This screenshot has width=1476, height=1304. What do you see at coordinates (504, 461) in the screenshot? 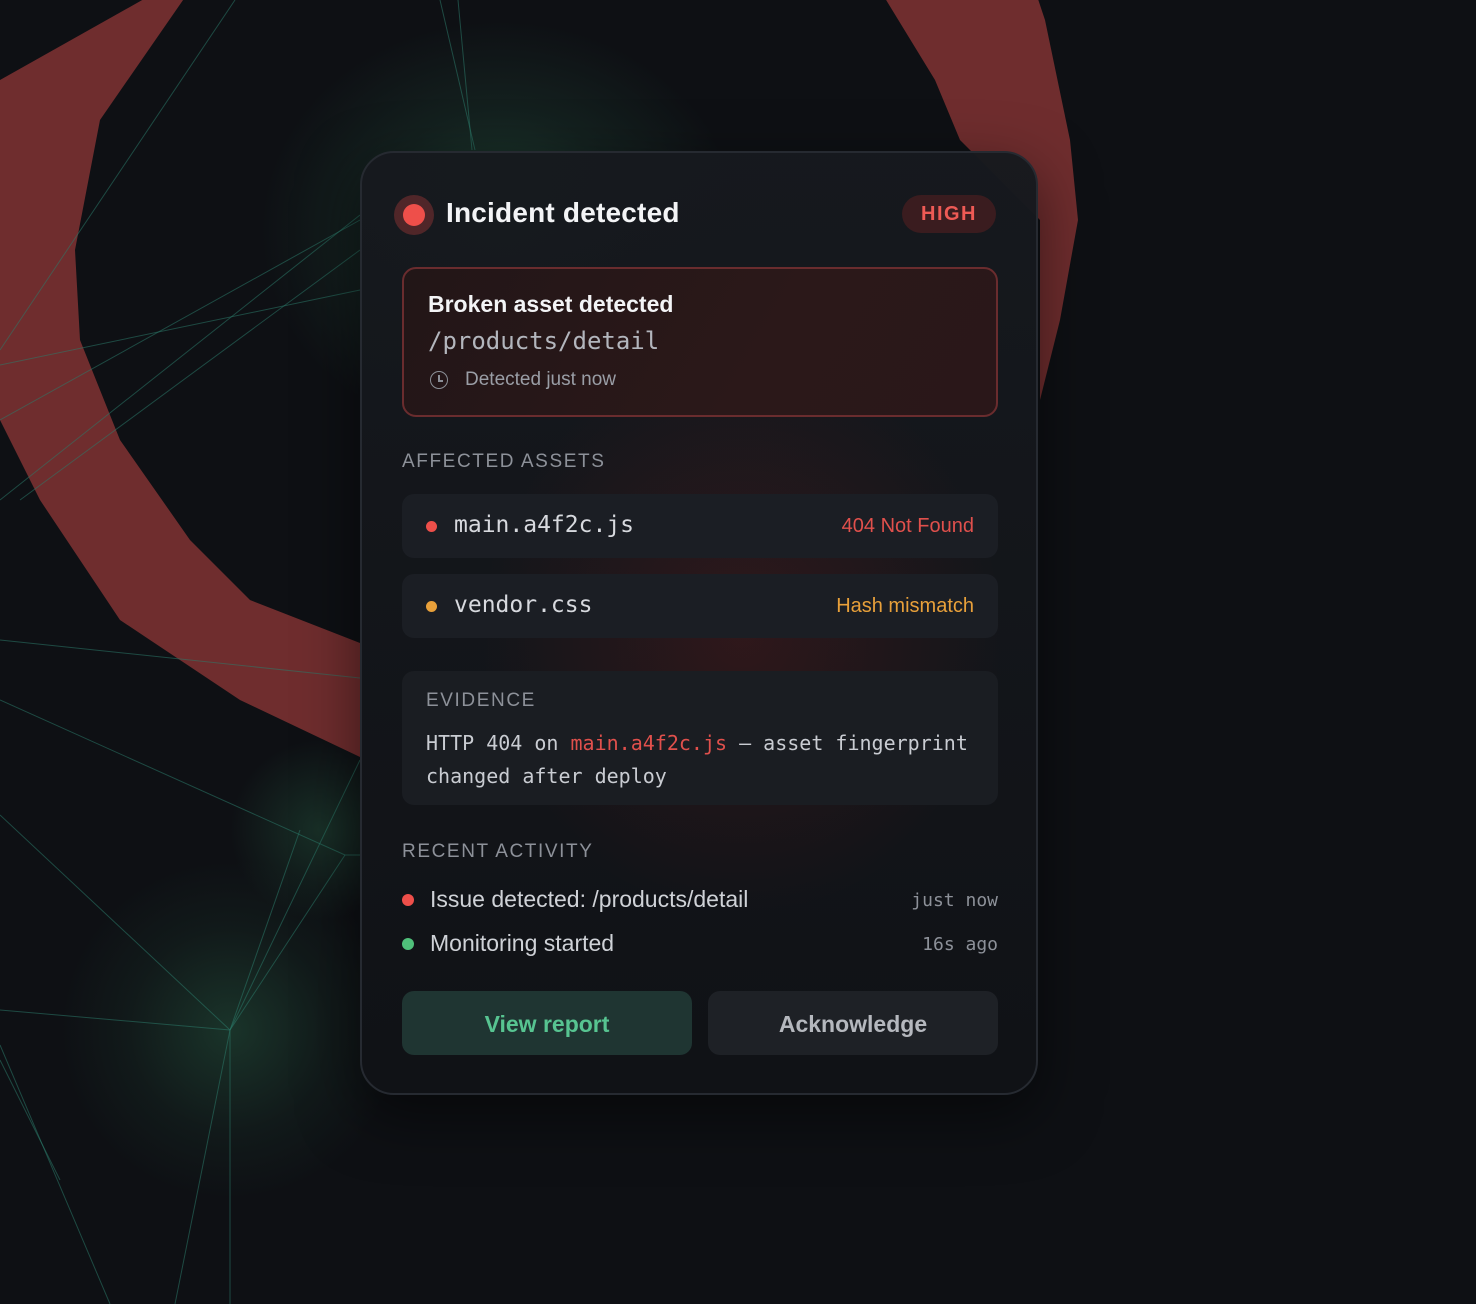
I see `affected-assets-heading: AFFECTED ASSETS` at bounding box center [504, 461].